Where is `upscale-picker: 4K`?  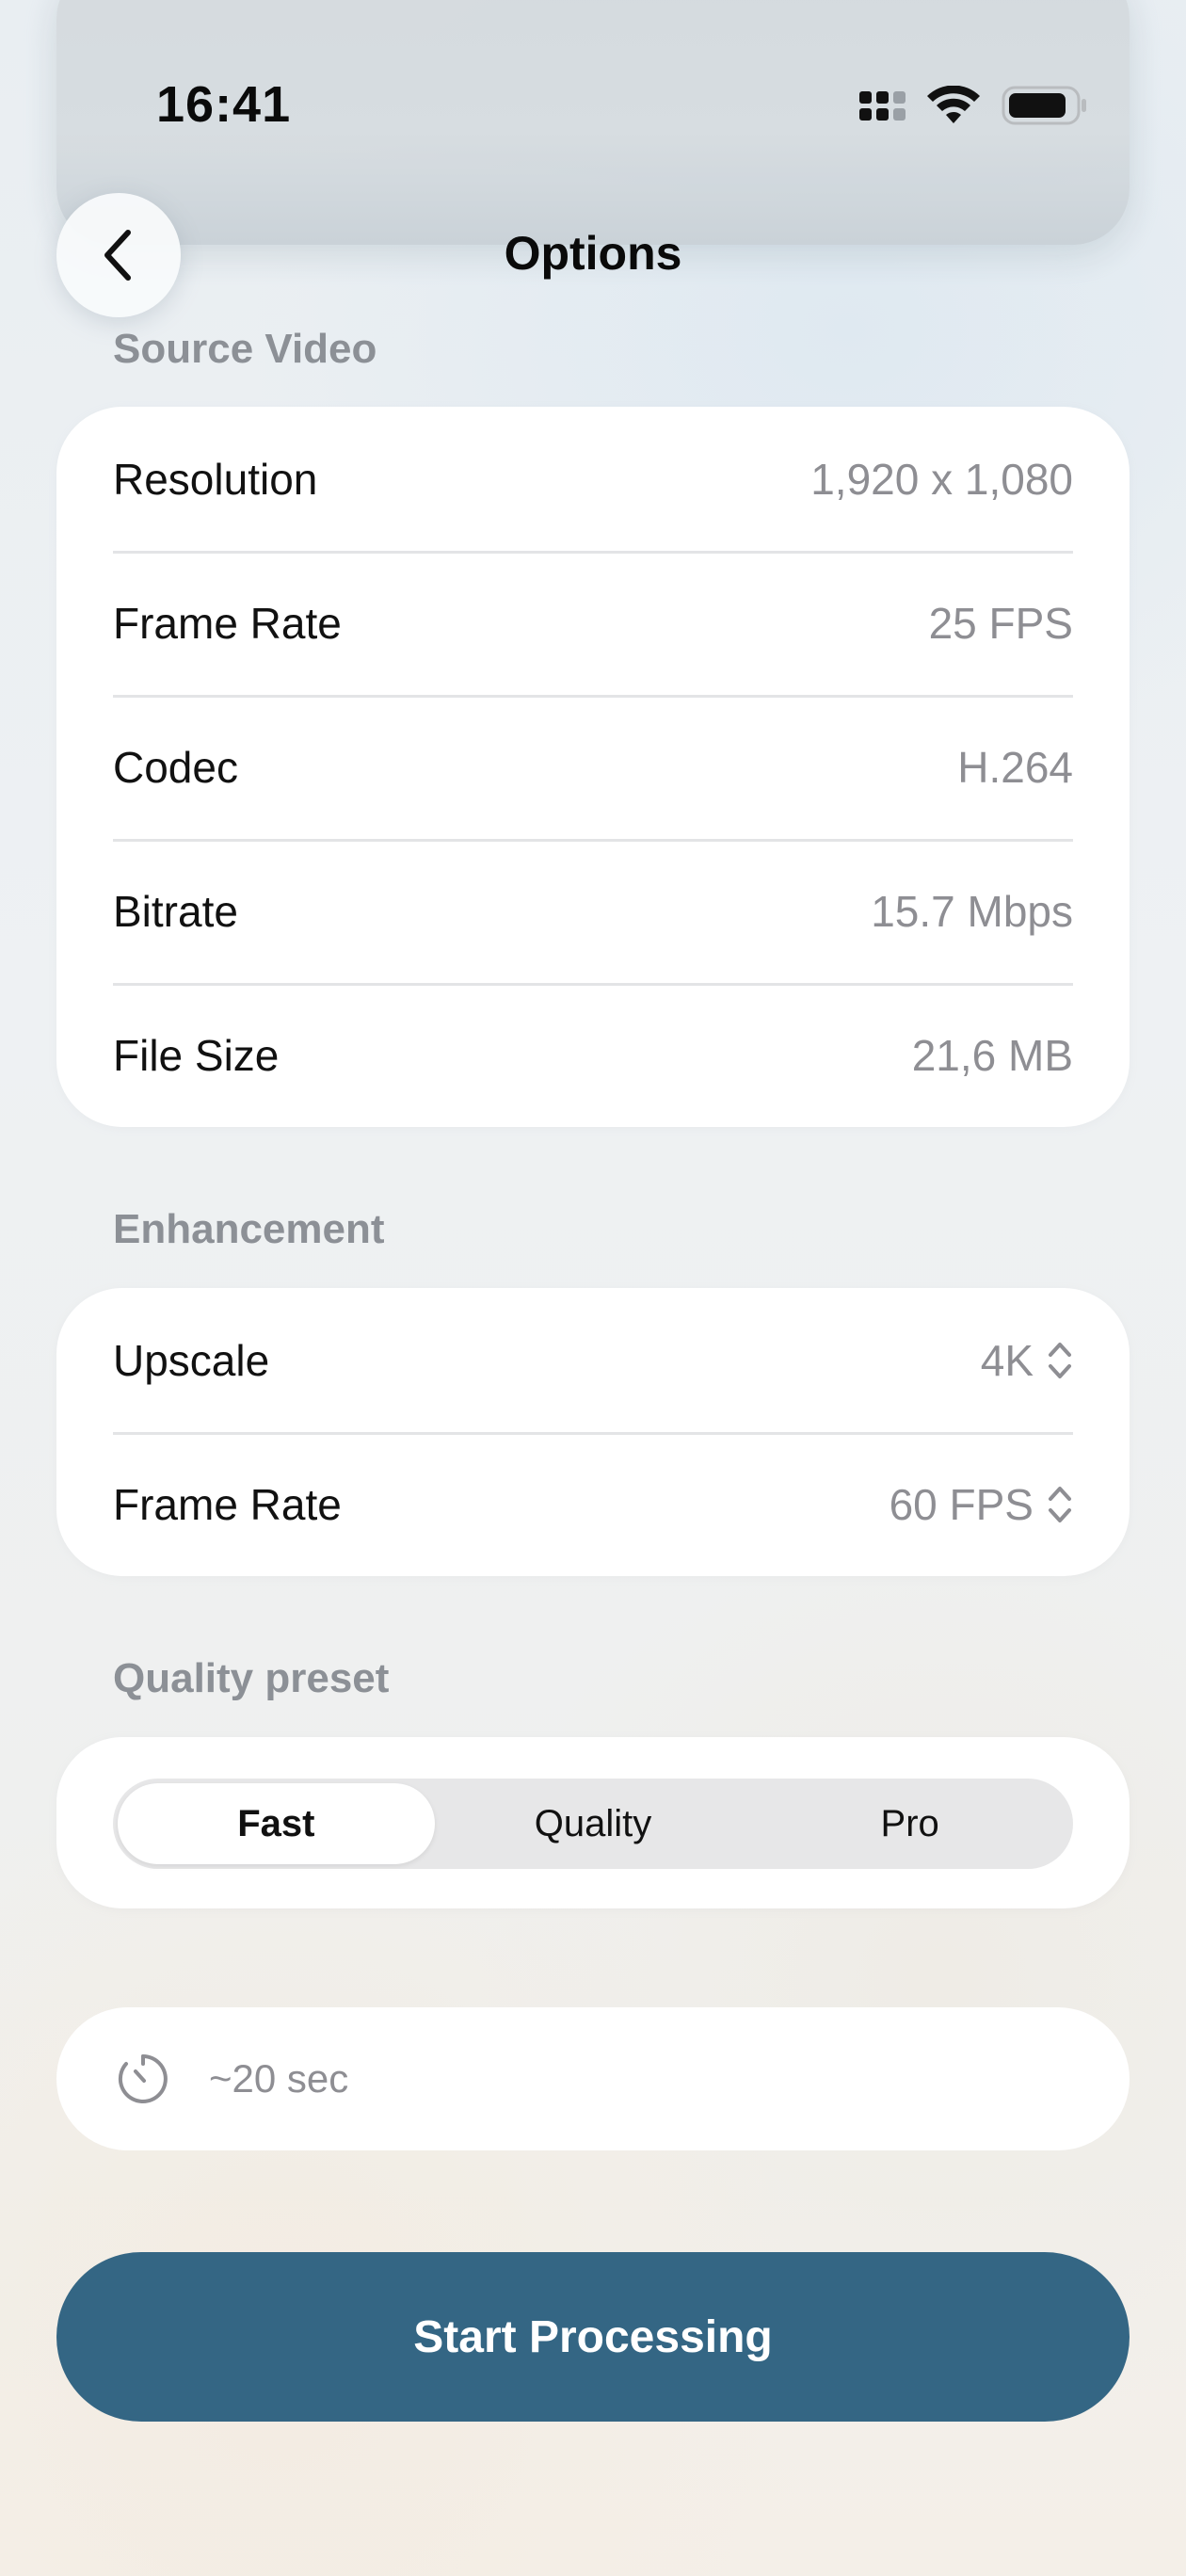 upscale-picker: 4K is located at coordinates (1027, 1360).